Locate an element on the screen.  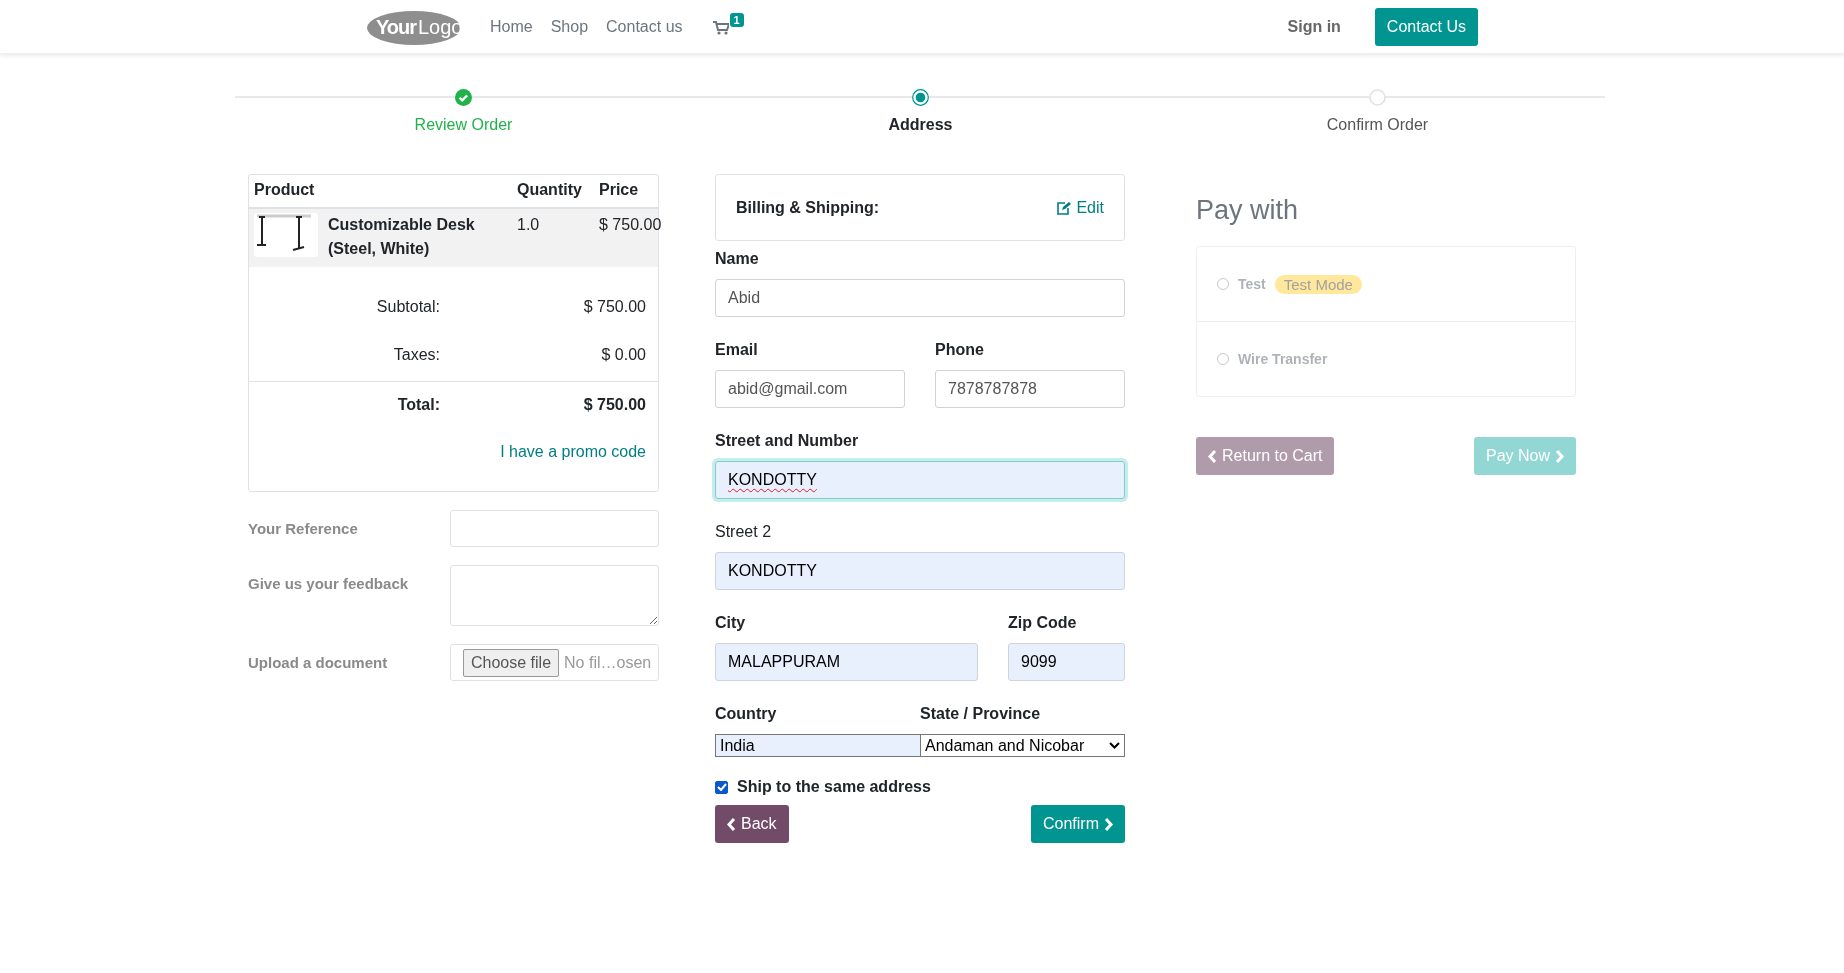
state-select: Andaman and Nicobar is located at coordinates (1022, 745).